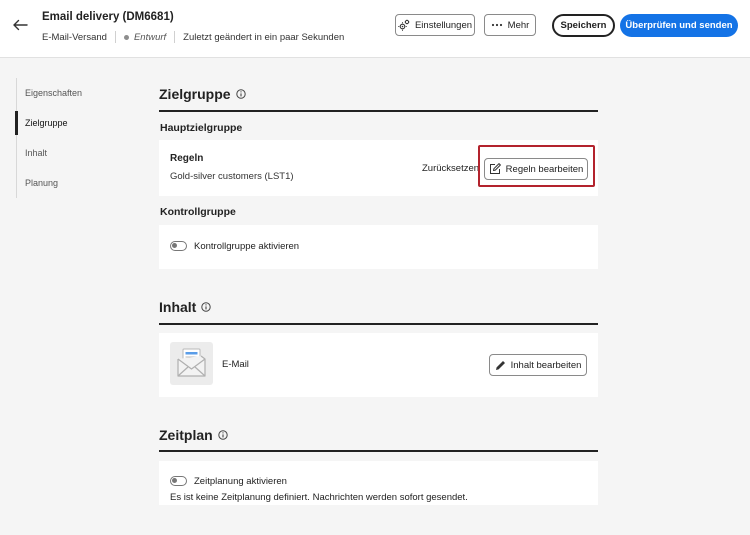 This screenshot has width=750, height=535. Describe the element at coordinates (240, 481) in the screenshot. I see `schedule-toggle-label: Zeitplanung aktivieren` at that location.